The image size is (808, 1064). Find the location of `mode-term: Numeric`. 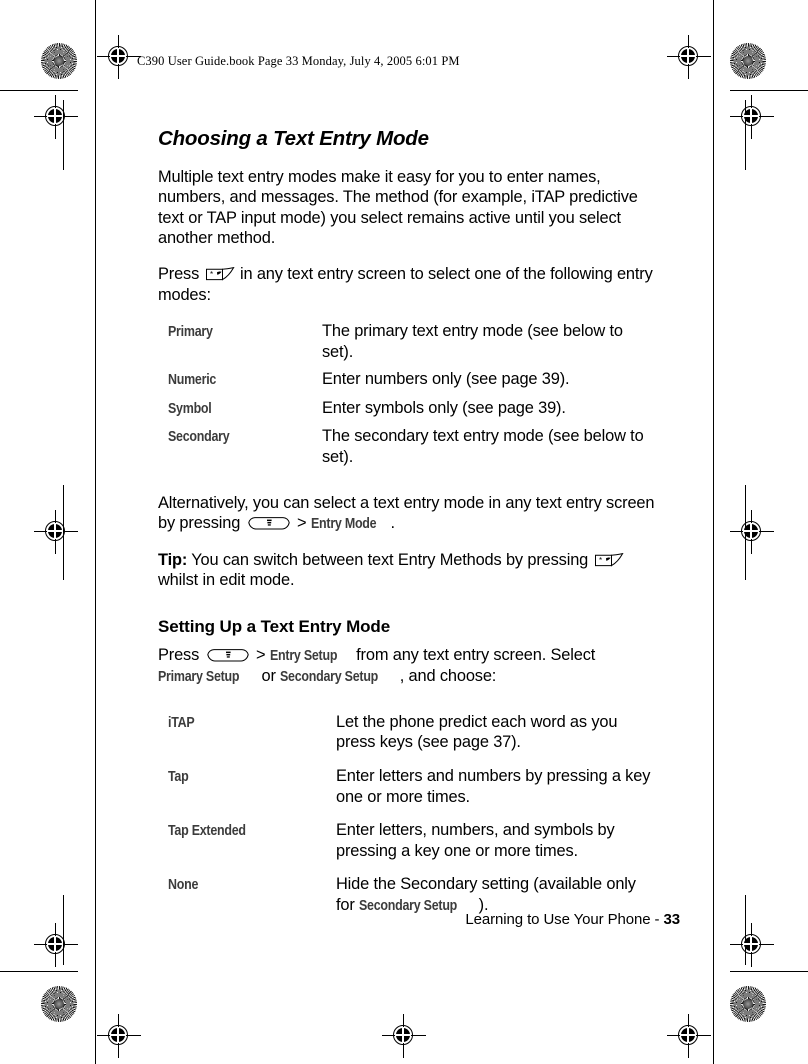

mode-term: Numeric is located at coordinates (192, 380).